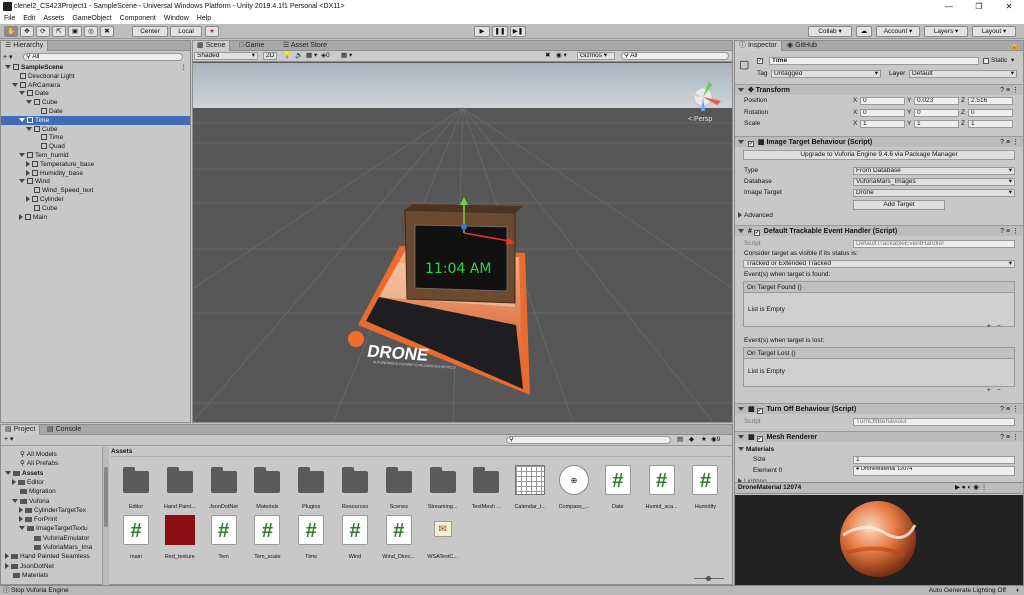 The height and width of the screenshot is (595, 1024). What do you see at coordinates (830, 31) in the screenshot?
I see `collab-button: Collab ▾` at bounding box center [830, 31].